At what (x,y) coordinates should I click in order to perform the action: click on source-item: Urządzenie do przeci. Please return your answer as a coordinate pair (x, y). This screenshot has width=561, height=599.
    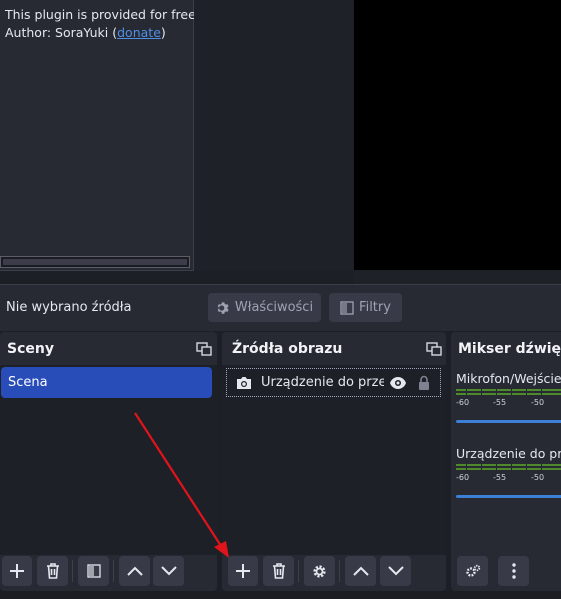
    Looking at the image, I should click on (333, 382).